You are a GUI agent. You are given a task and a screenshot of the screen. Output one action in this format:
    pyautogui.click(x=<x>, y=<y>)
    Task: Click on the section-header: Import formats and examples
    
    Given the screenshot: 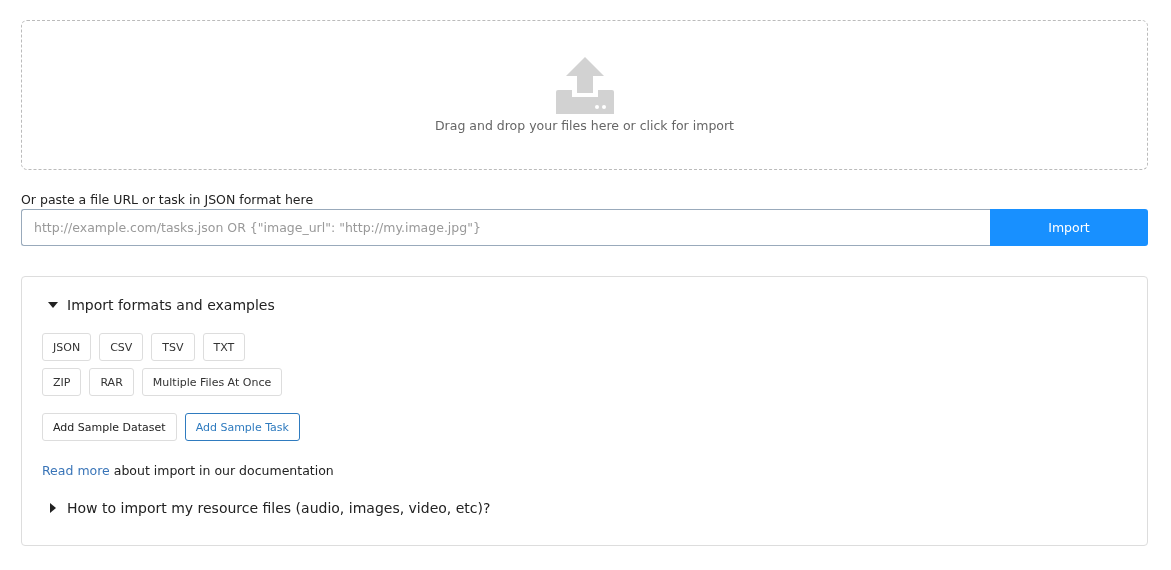 What is the action you would take?
    pyautogui.click(x=158, y=305)
    